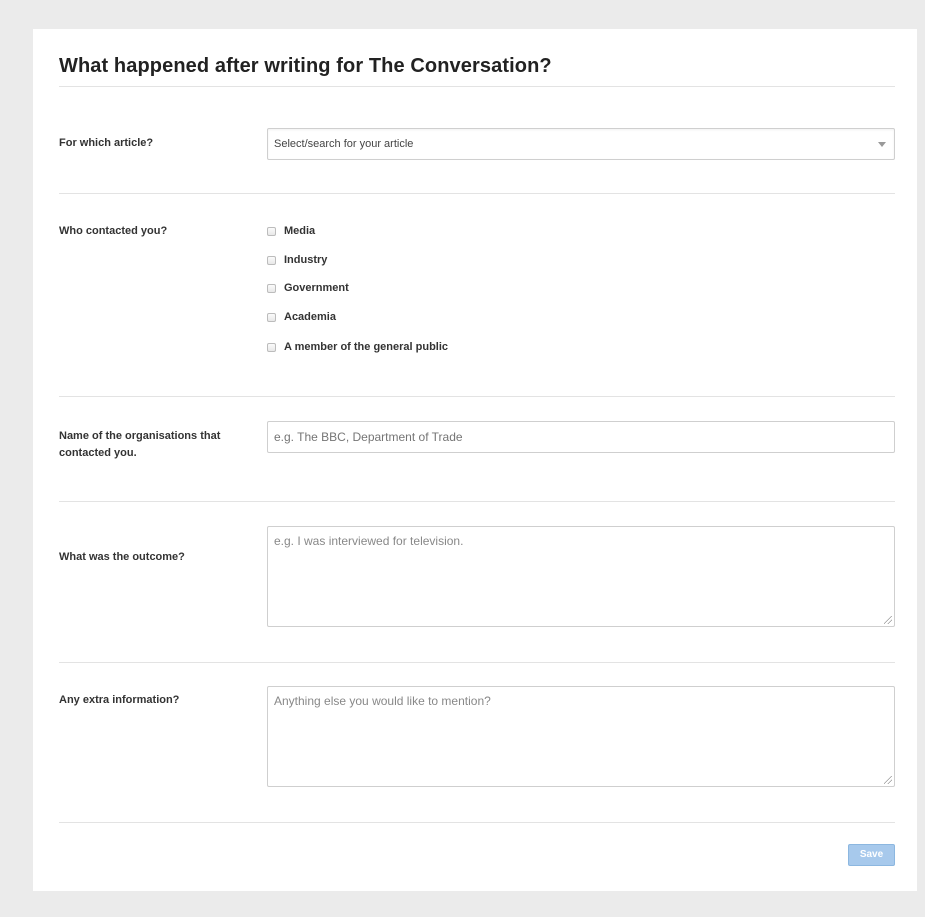 This screenshot has height=917, width=925. Describe the element at coordinates (271, 317) in the screenshot. I see `academia-checkbox` at that location.